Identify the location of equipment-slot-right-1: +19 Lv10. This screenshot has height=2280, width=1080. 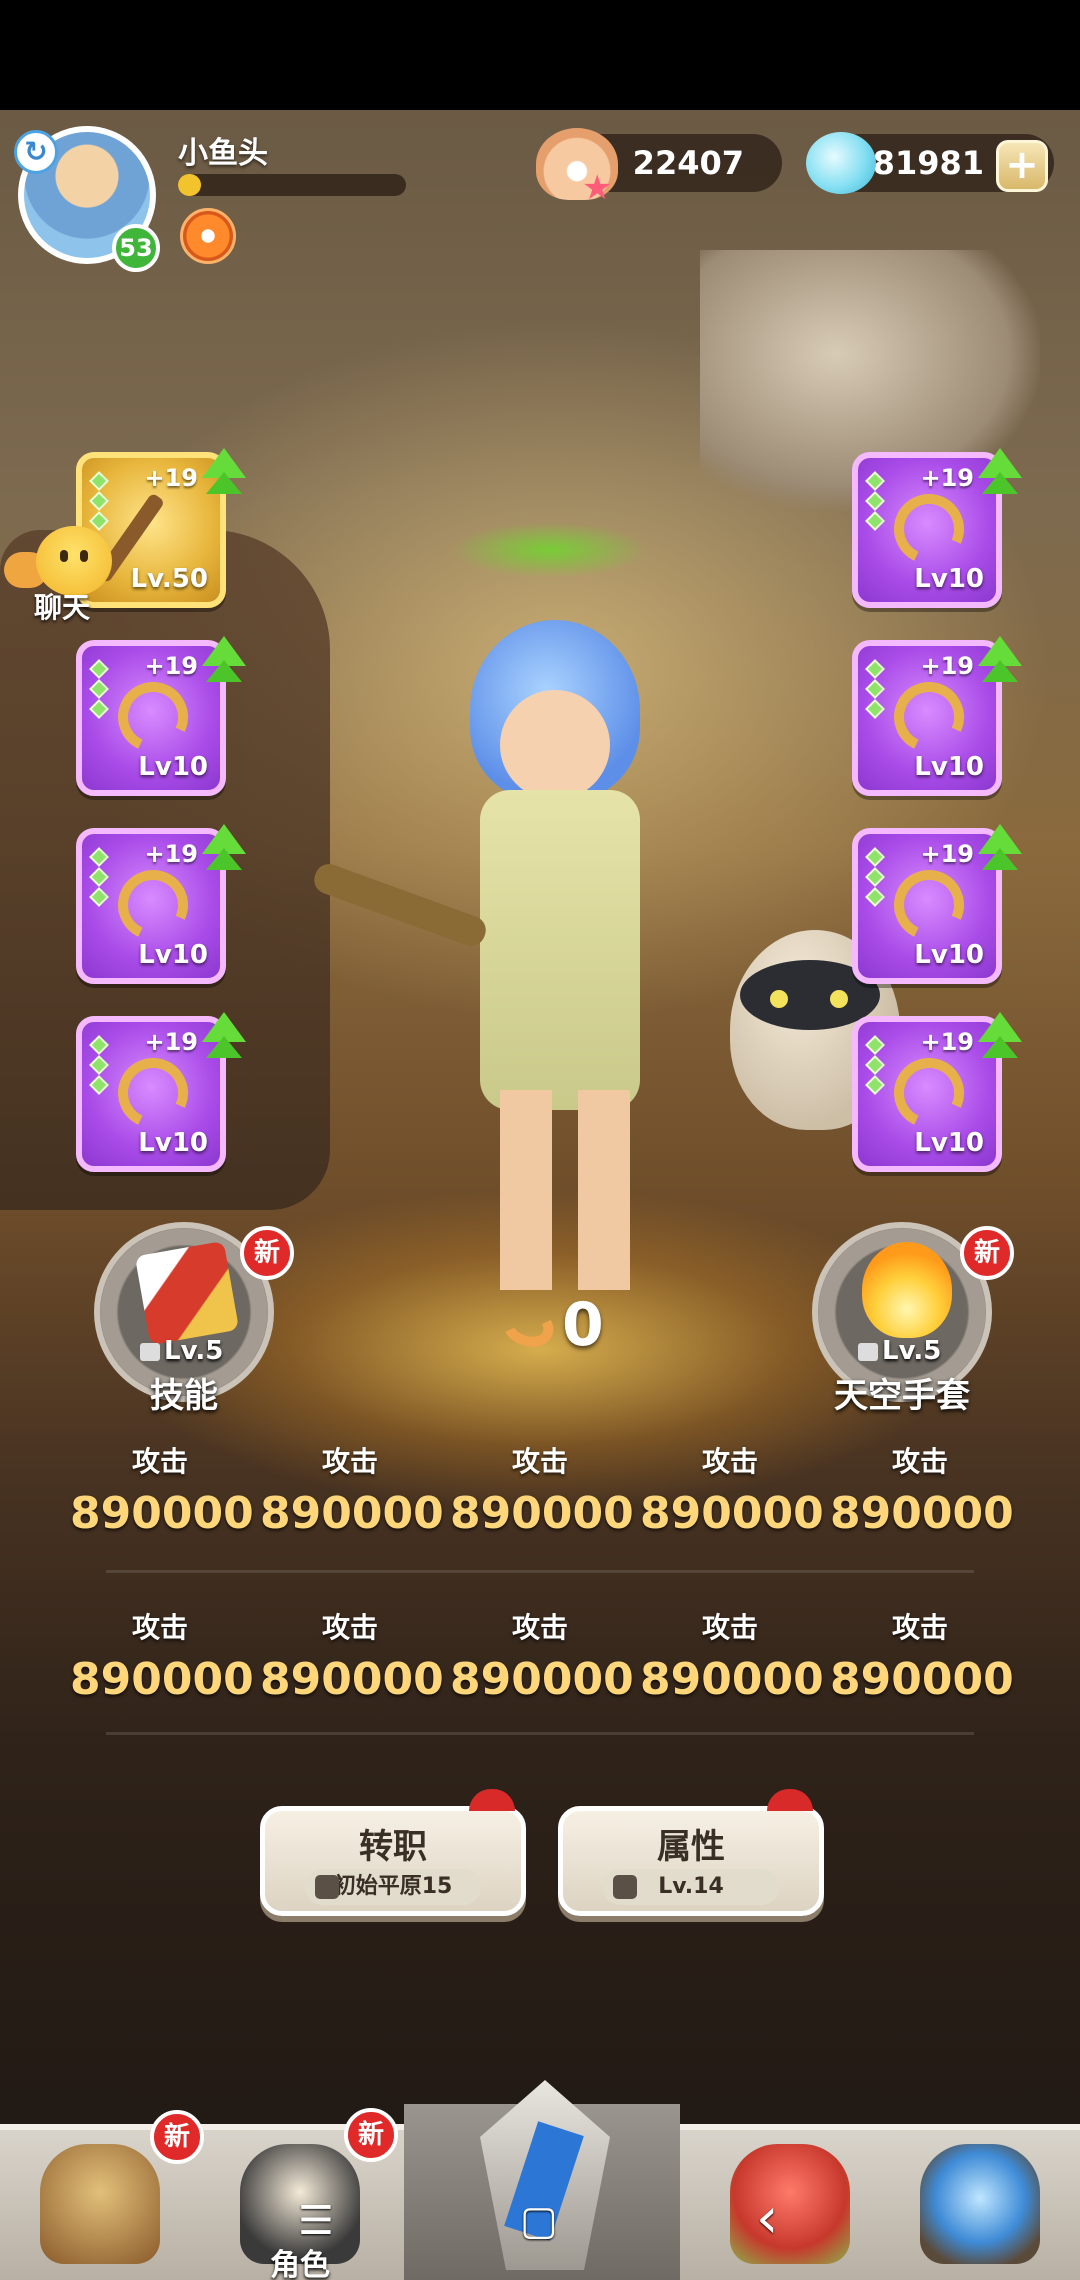
(937, 528).